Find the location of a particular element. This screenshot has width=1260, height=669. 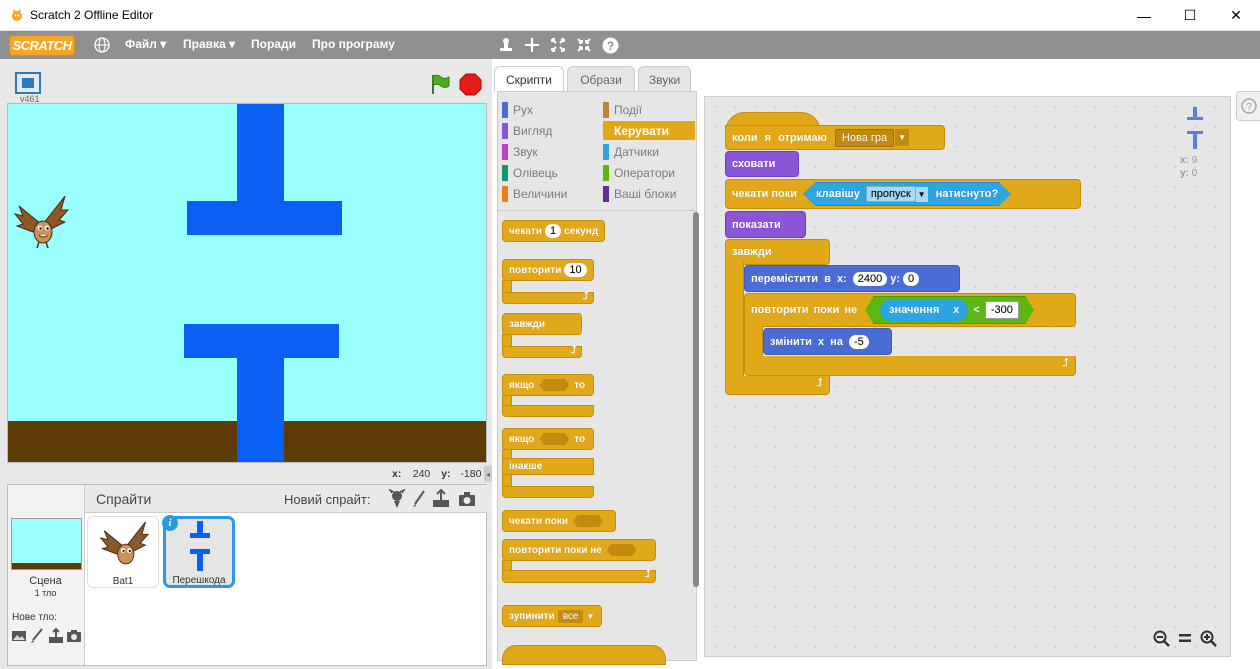

when-receive-hat-block: коли я отримаю Нова гра ▼ is located at coordinates (835, 137).